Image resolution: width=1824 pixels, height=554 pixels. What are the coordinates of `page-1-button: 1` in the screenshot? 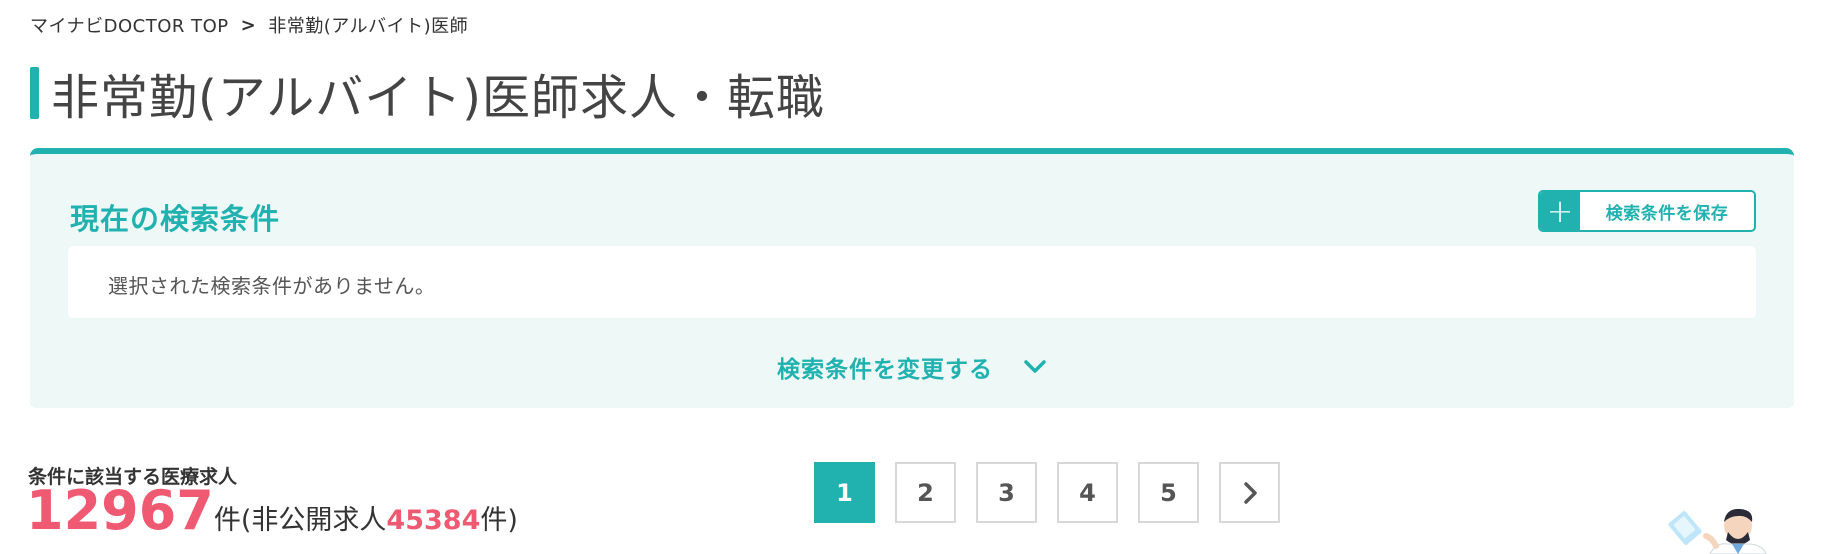 It's located at (844, 492).